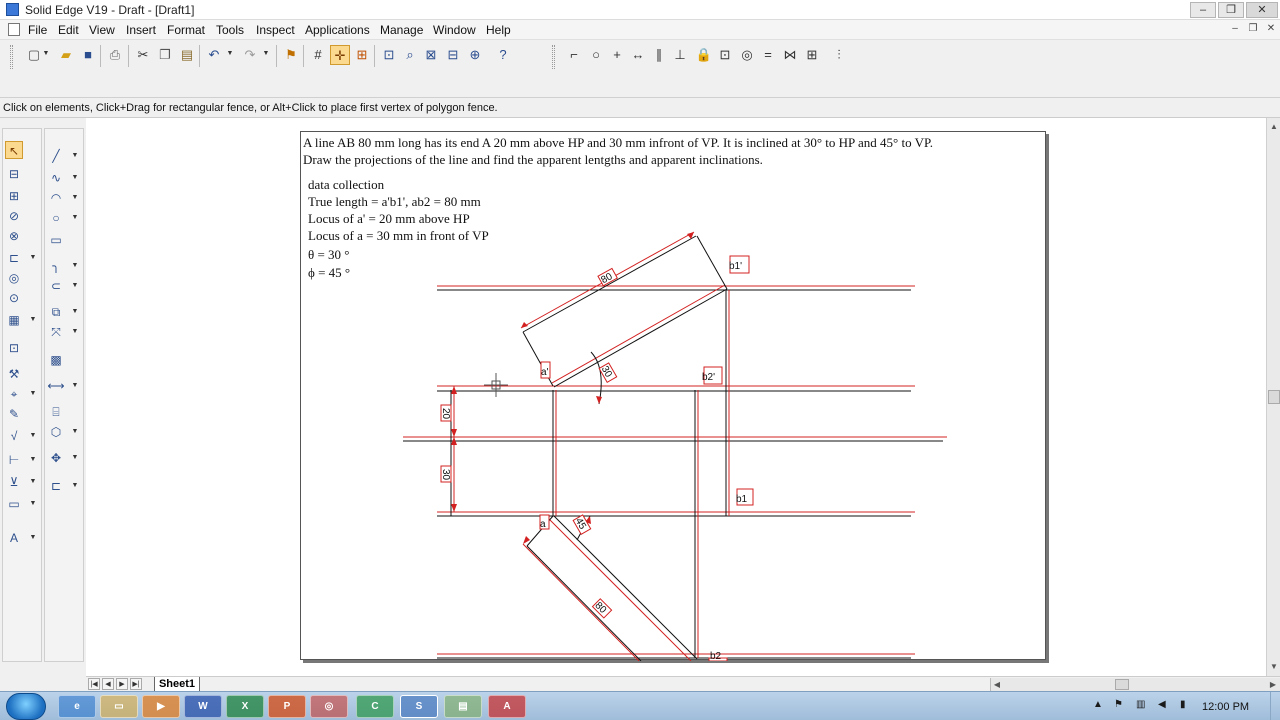 The width and height of the screenshot is (1280, 720). I want to click on annotation-icon: ✥, so click(56, 458).